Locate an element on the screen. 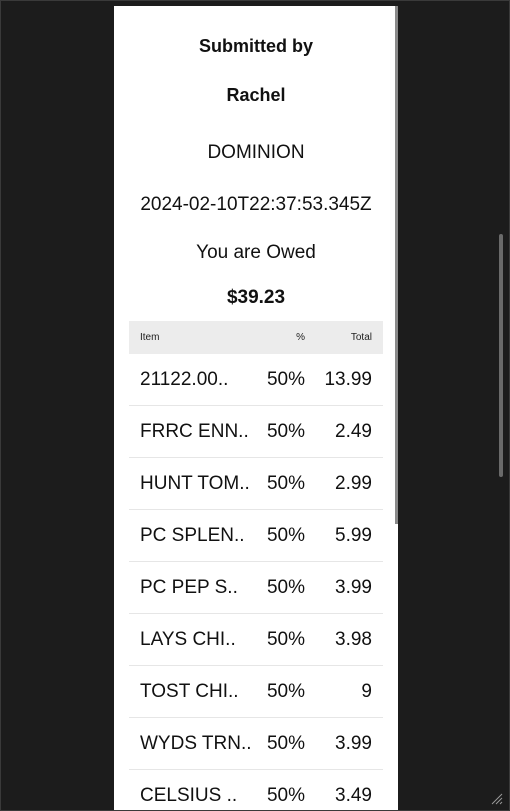 The image size is (510, 811). header-total: Total is located at coordinates (361, 337).